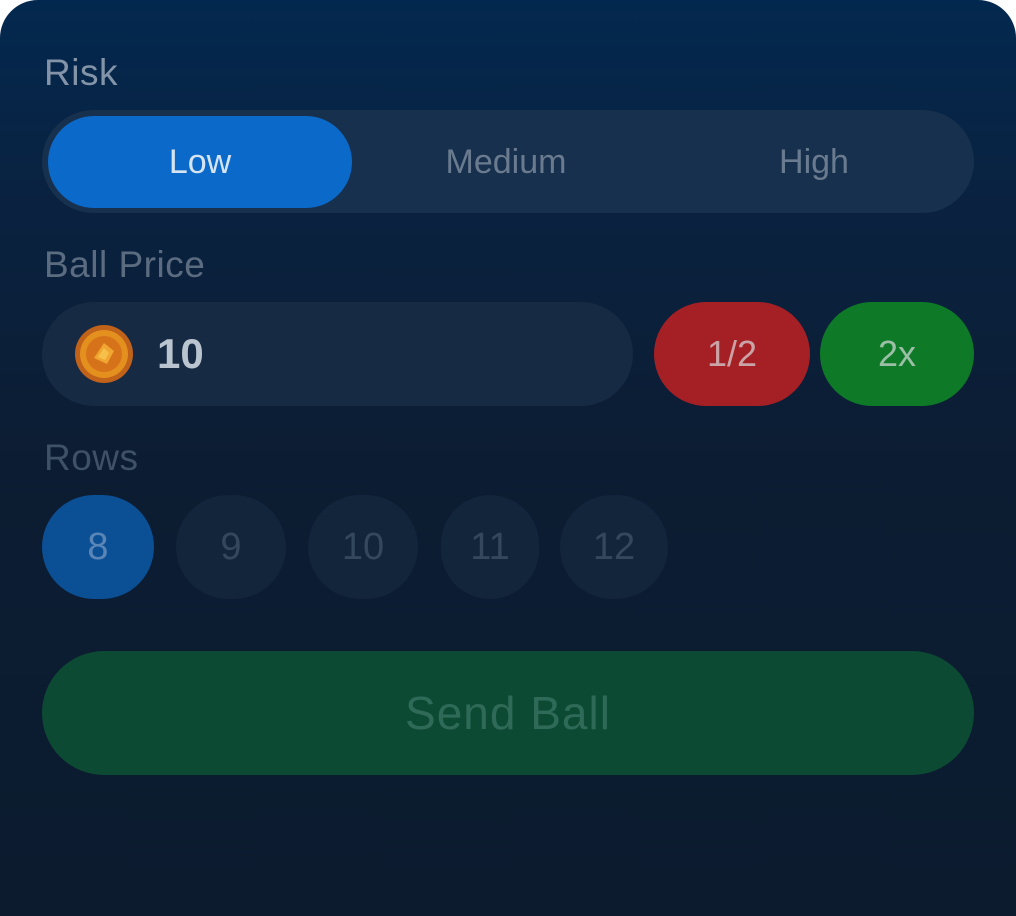 The image size is (1016, 916). What do you see at coordinates (91, 457) in the screenshot?
I see `rows-label: Rows` at bounding box center [91, 457].